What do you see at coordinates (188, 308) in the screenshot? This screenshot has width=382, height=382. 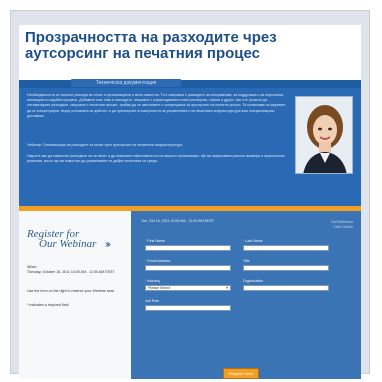 I see `job-role-field` at bounding box center [188, 308].